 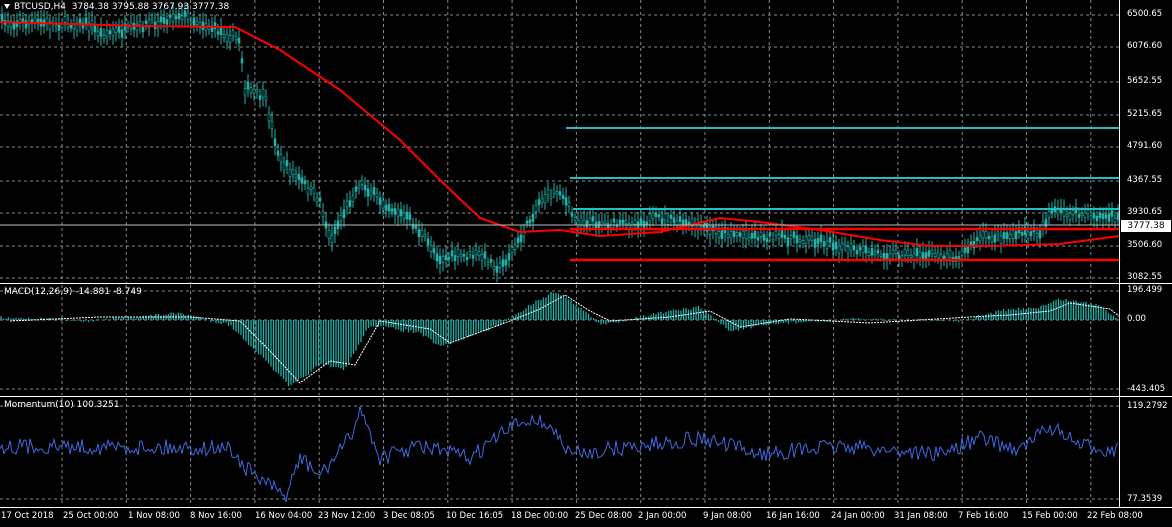 What do you see at coordinates (7, 6) in the screenshot?
I see `dropdown-triangle-icon` at bounding box center [7, 6].